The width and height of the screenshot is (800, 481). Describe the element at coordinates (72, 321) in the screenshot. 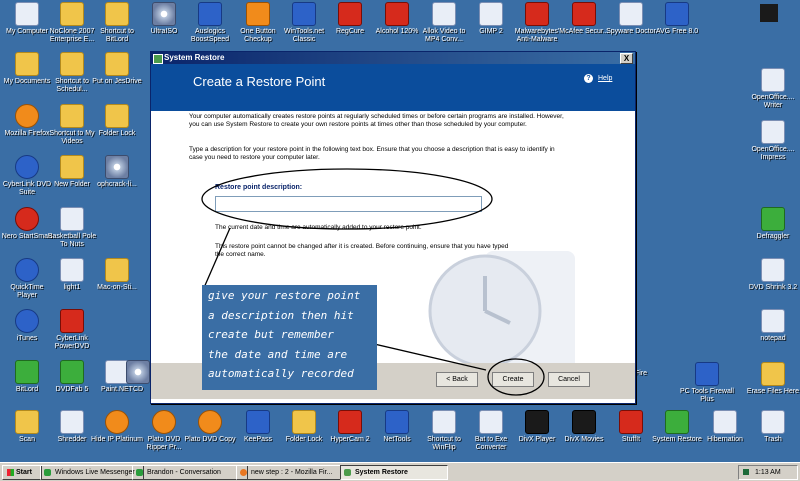

I see `powerdvd-icon` at that location.